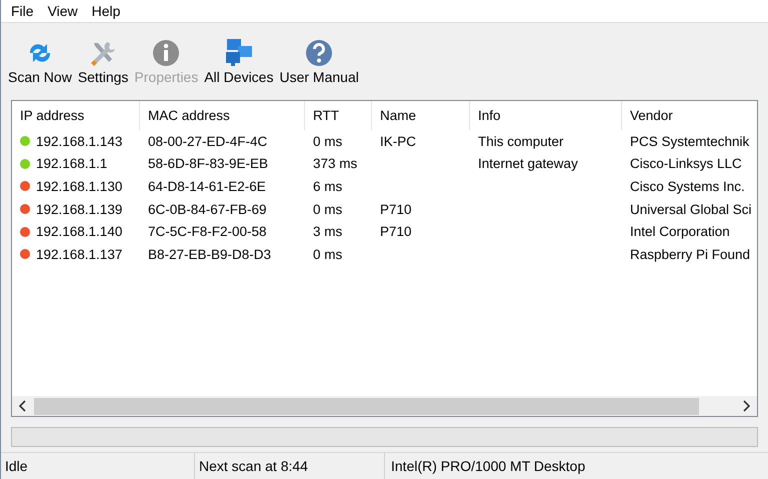 This screenshot has height=479, width=768. Describe the element at coordinates (686, 164) in the screenshot. I see `table-cell: Cisco-Linksys LLC` at that location.